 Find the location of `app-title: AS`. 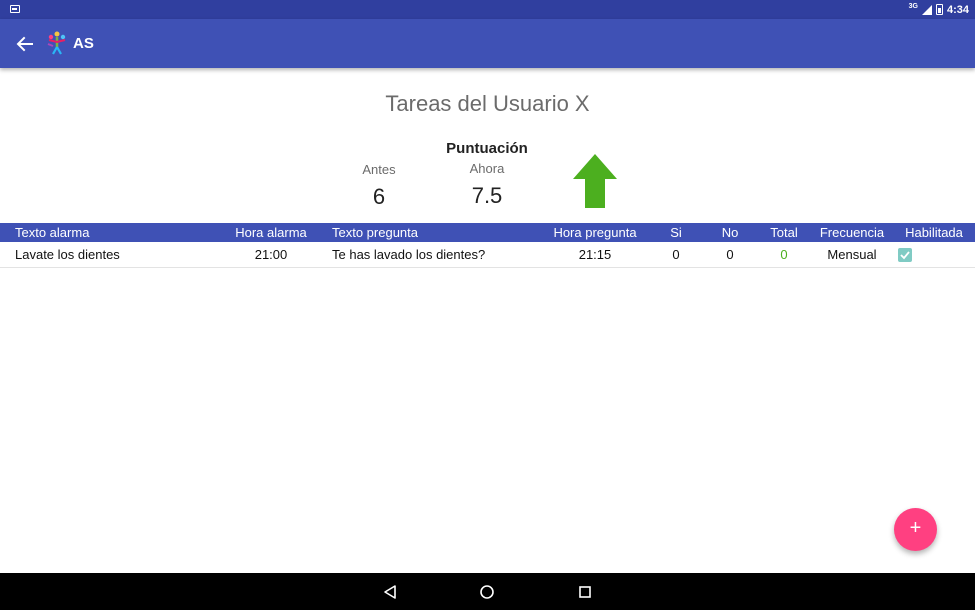

app-title: AS is located at coordinates (83, 43).